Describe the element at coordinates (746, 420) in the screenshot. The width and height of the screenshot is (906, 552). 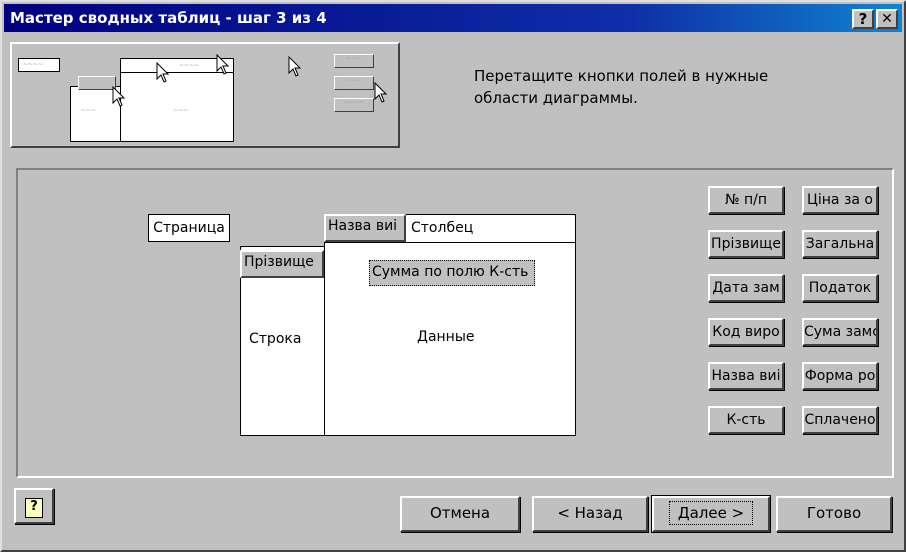
I see `field-button-k-st: К-сть` at that location.